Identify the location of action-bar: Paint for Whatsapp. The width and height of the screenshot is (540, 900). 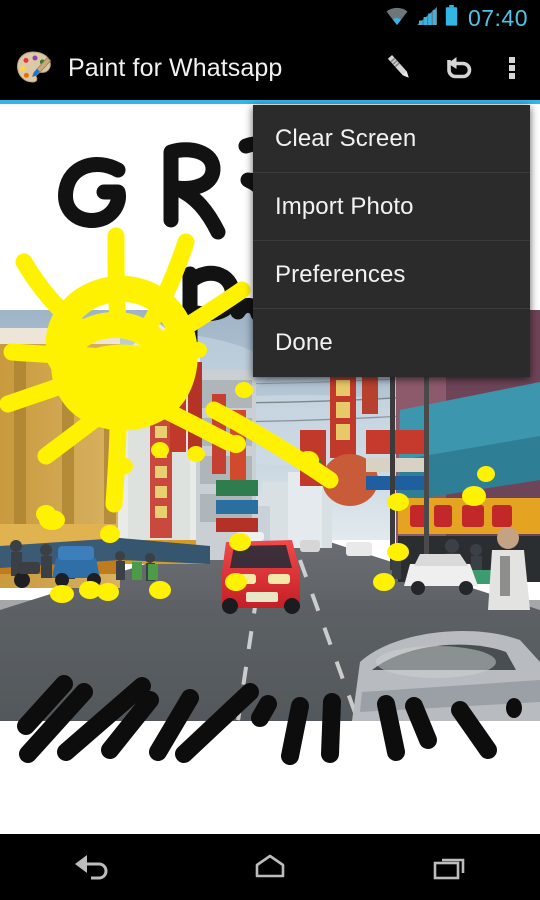
(270, 68).